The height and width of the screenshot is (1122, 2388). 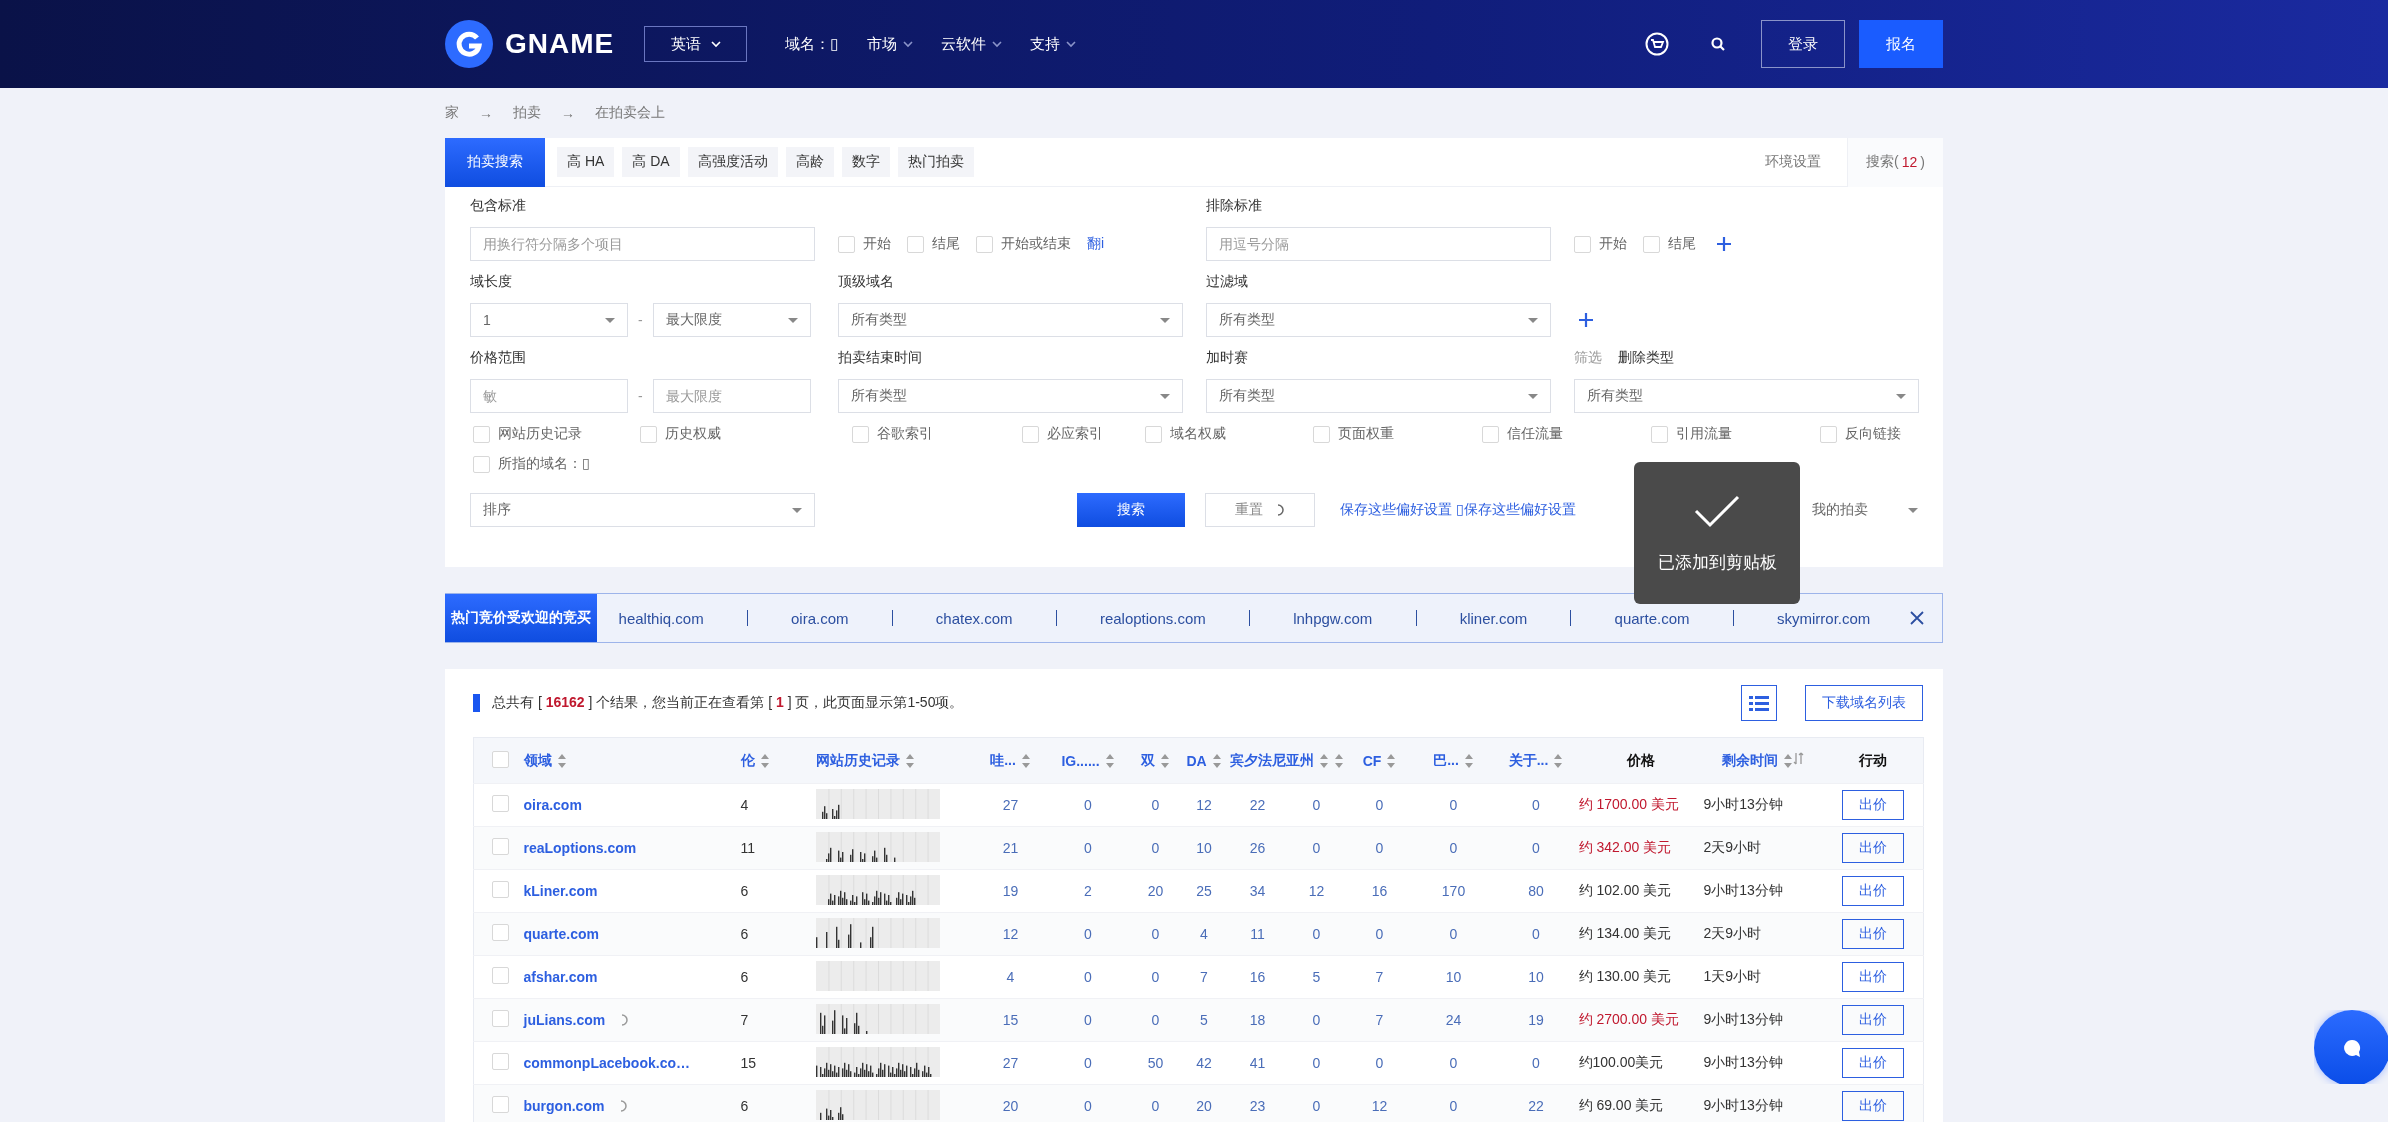 I want to click on flip-link: 翻i, so click(x=1096, y=244).